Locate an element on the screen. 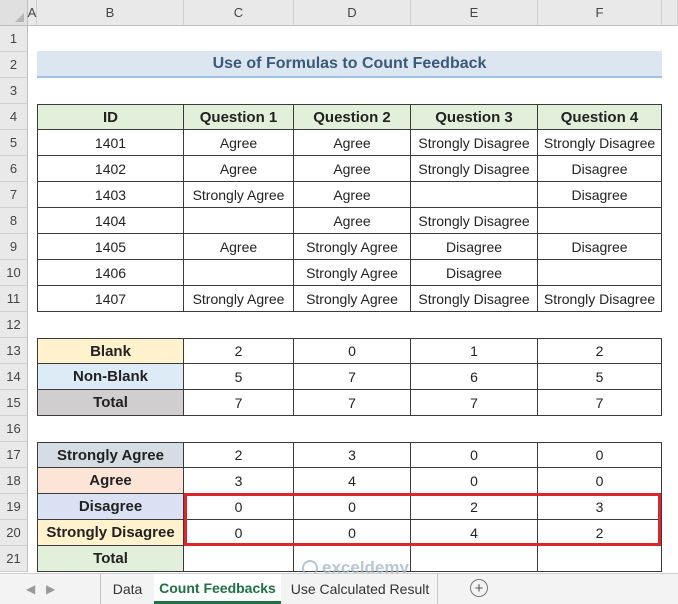 Image resolution: width=678 pixels, height=604 pixels. row-header-18: 18 is located at coordinates (14, 481).